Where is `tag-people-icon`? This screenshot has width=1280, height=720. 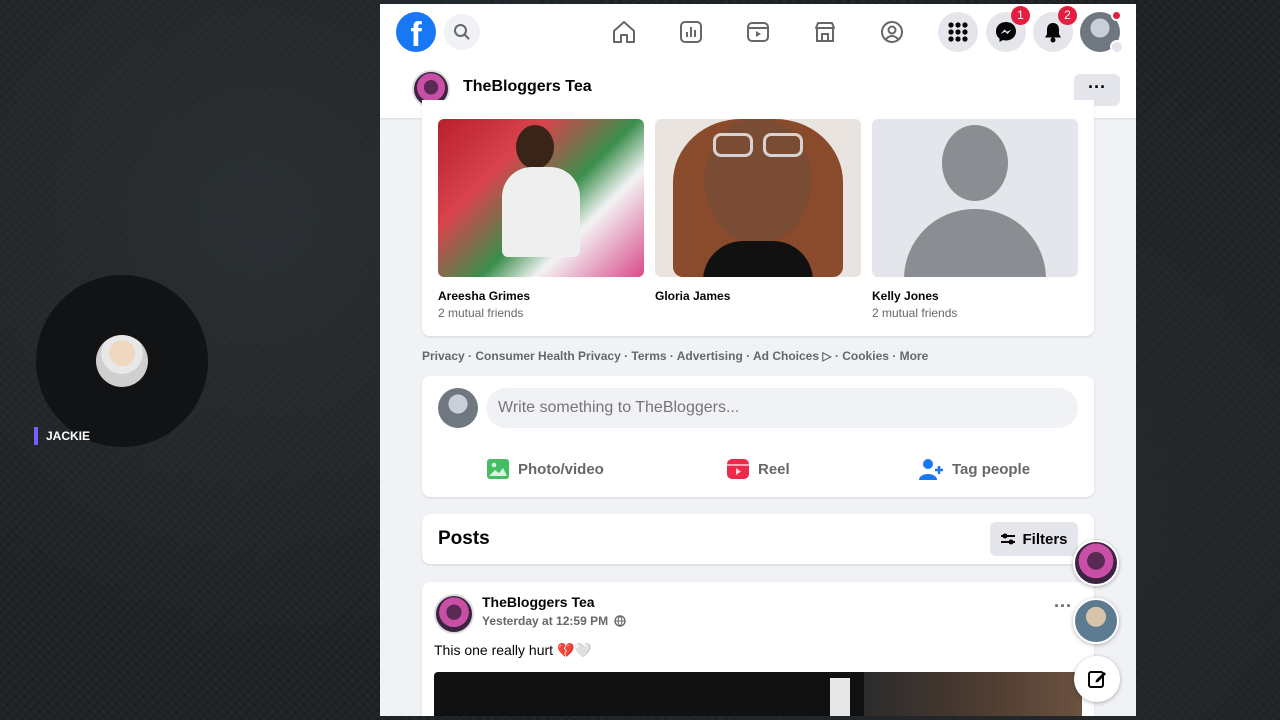
tag-people-icon is located at coordinates (931, 469).